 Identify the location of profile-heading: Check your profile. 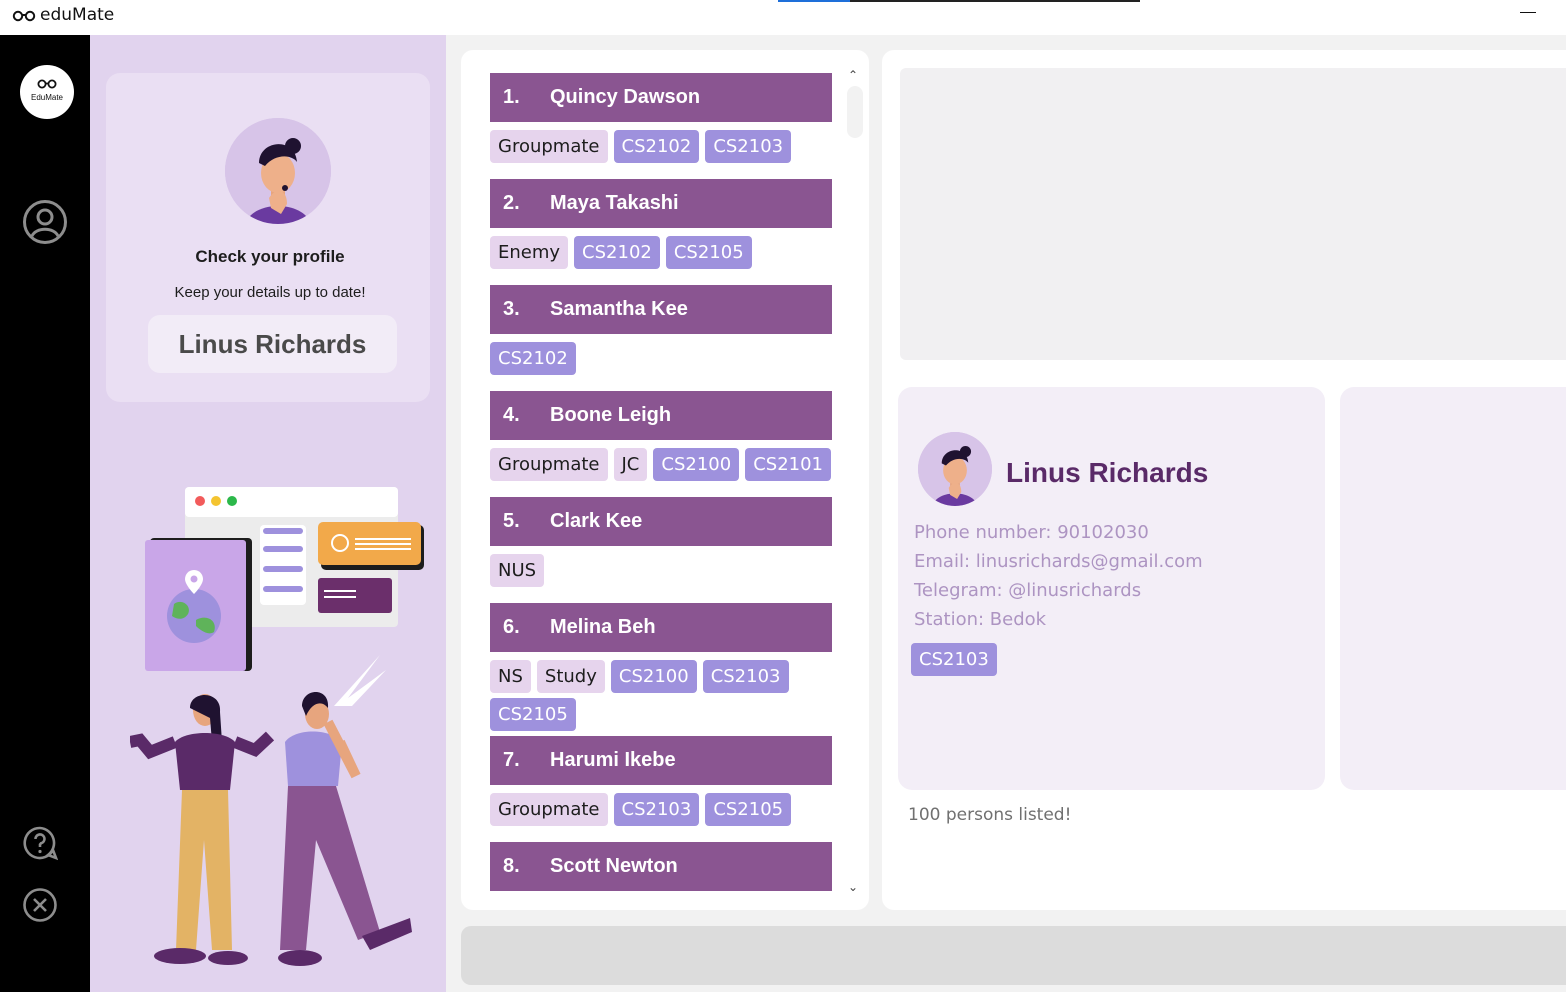
(270, 256).